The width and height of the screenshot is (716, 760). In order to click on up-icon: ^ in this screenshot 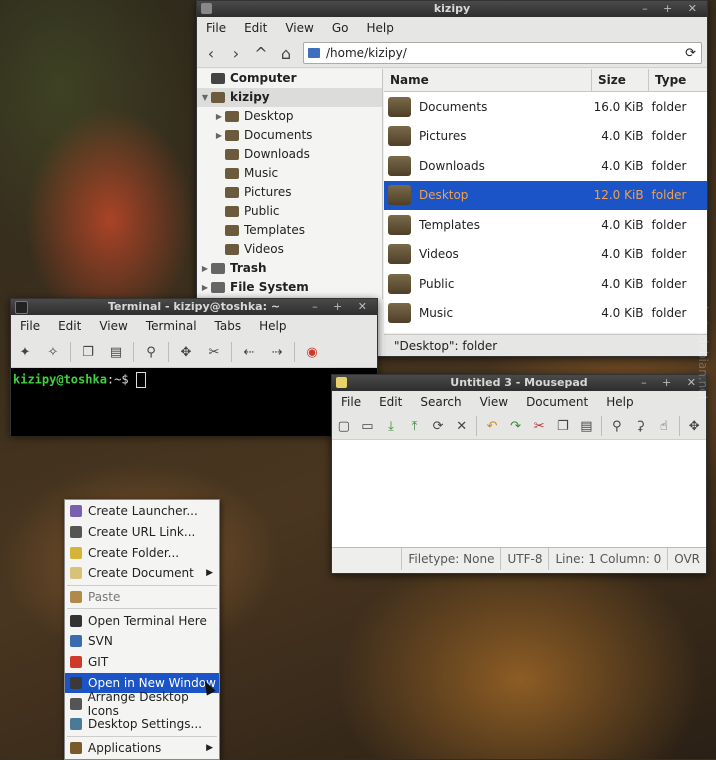, I will do `click(261, 53)`.